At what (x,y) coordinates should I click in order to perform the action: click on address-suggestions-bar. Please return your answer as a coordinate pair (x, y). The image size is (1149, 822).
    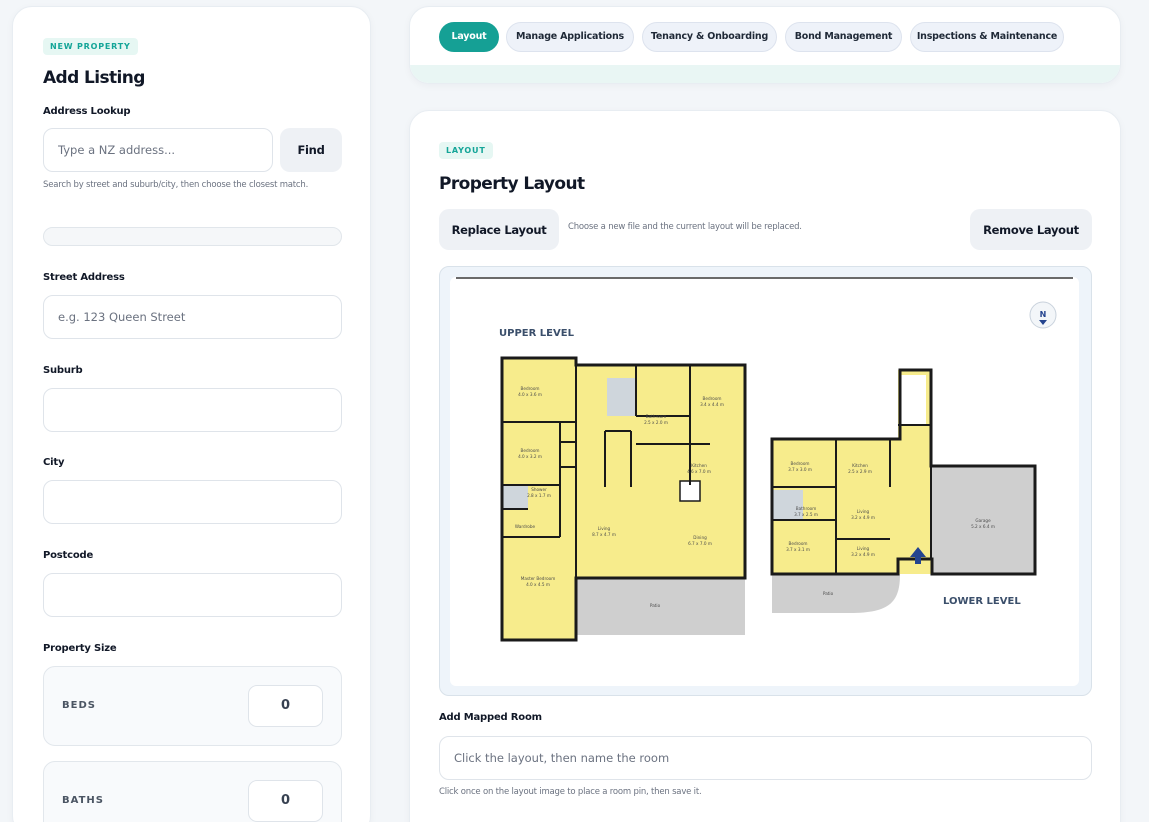
    Looking at the image, I should click on (192, 236).